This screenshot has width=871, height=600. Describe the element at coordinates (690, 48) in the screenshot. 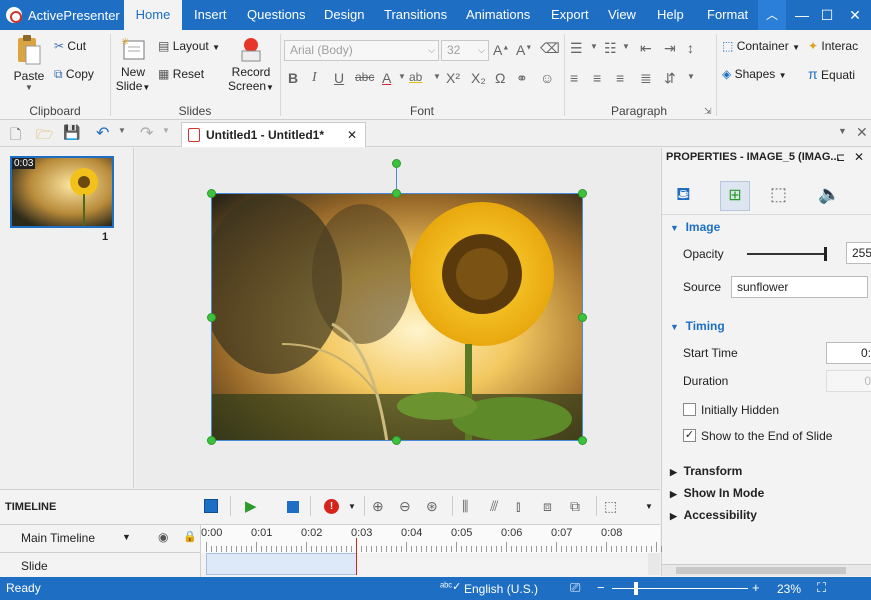

I see `line-spacing-icon: ↕` at that location.